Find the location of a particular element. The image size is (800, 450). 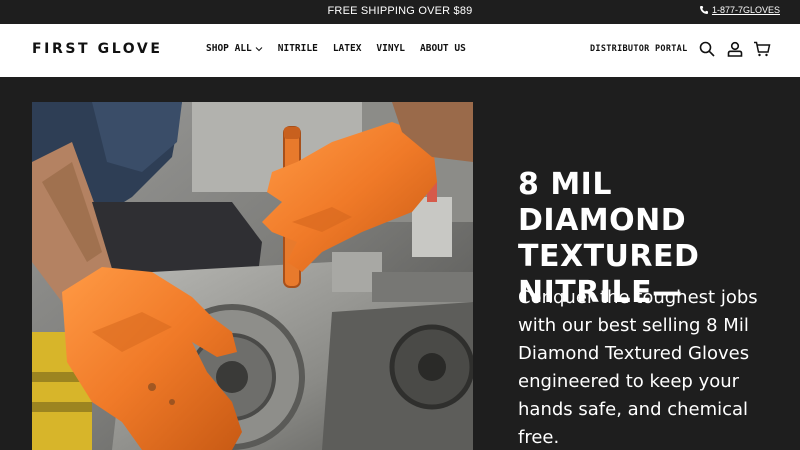

nav-about-us: ABOUT US is located at coordinates (443, 48).